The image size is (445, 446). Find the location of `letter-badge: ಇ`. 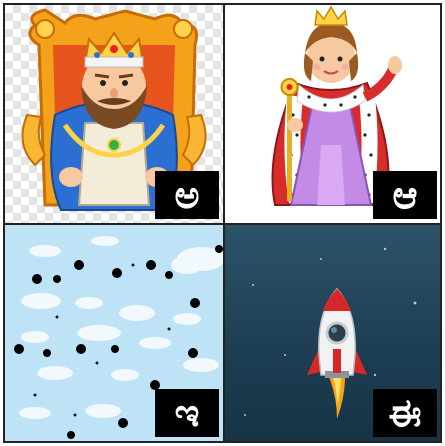

letter-badge: ಇ is located at coordinates (187, 413).